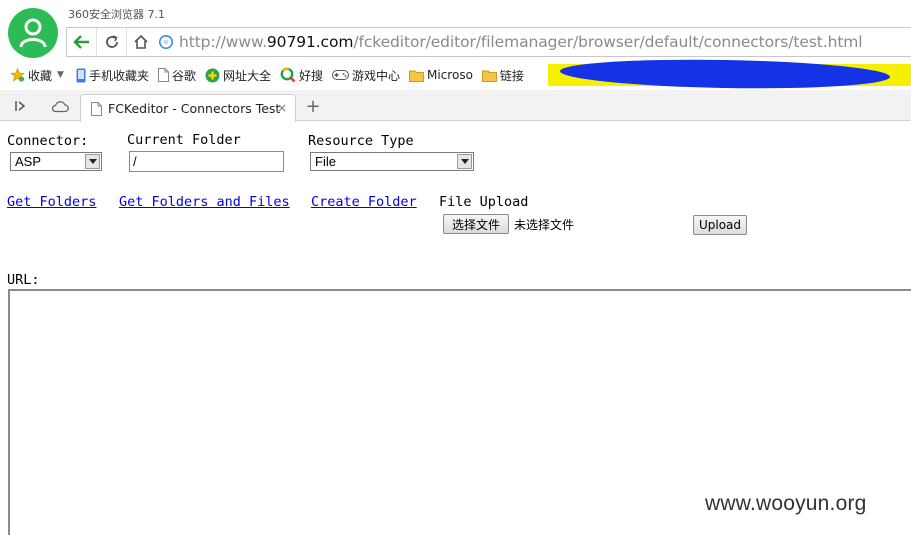 Image resolution: width=911 pixels, height=535 pixels. I want to click on user-avatar, so click(33, 33).